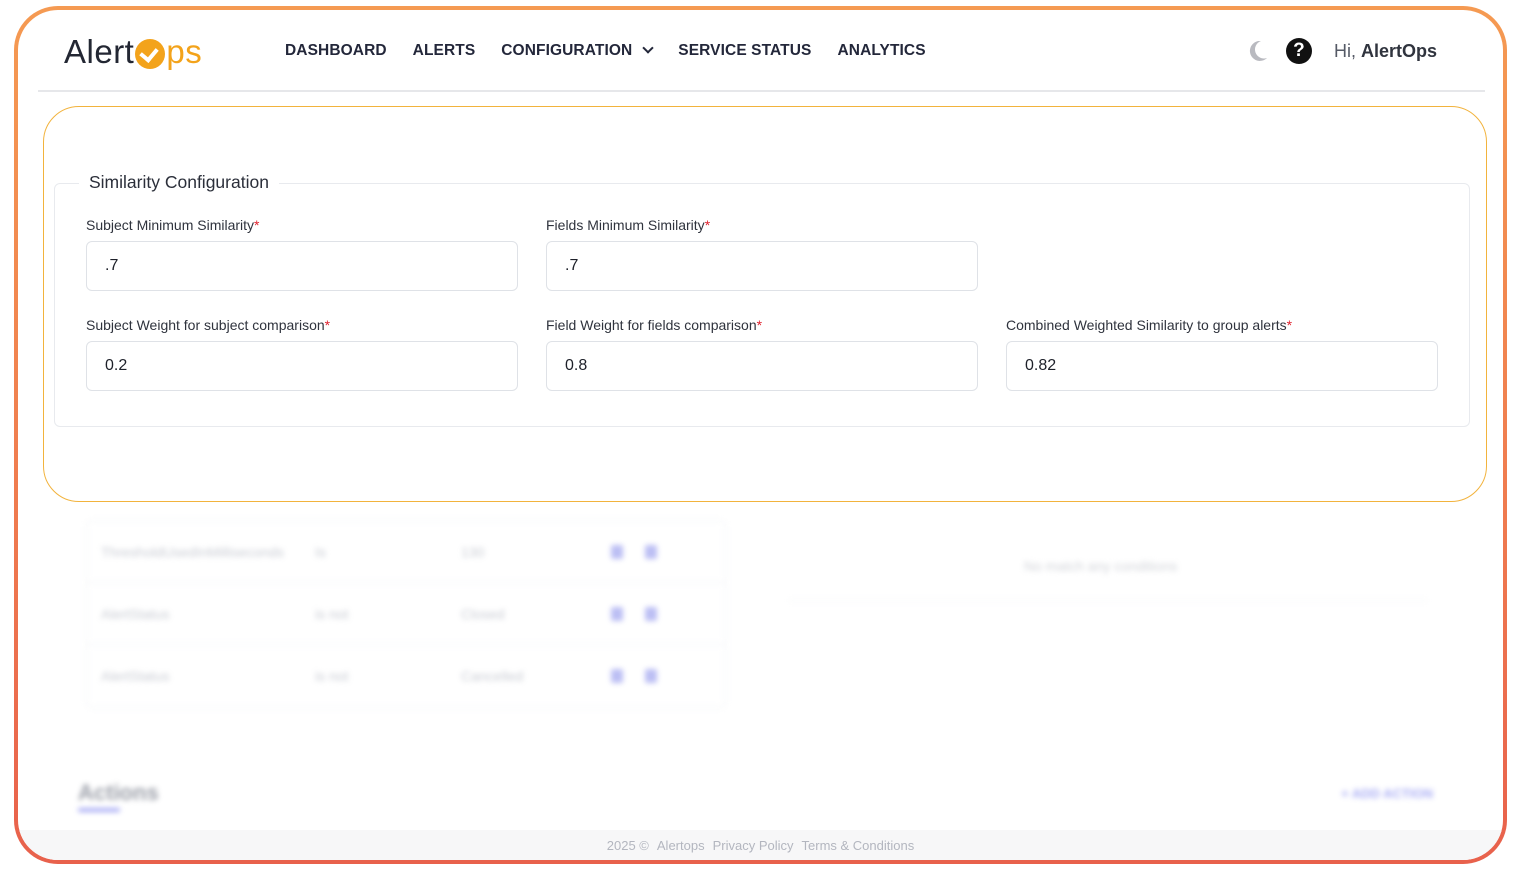 This screenshot has height=871, width=1519. I want to click on nav-analytics-label: ANALYTICS, so click(881, 50).